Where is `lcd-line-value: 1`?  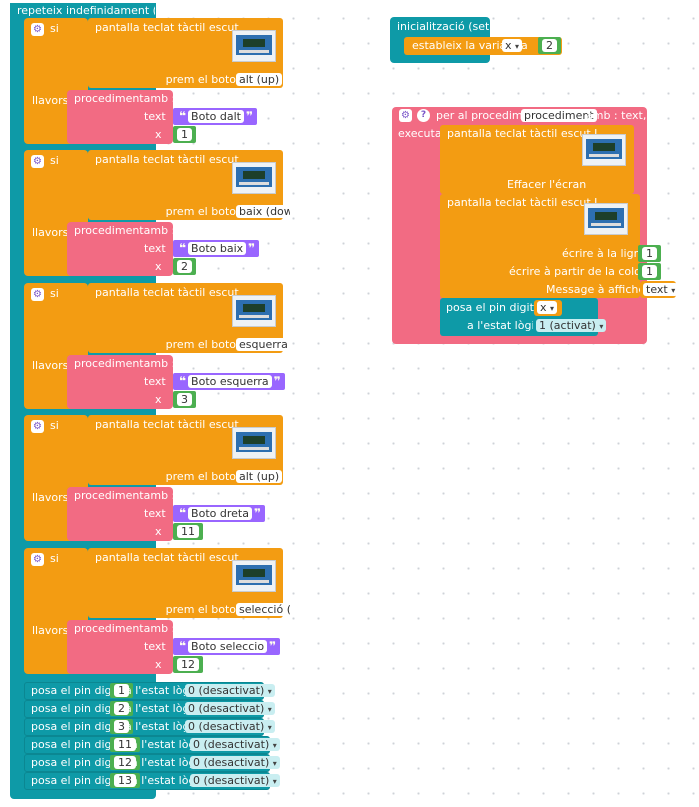
lcd-line-value: 1 is located at coordinates (649, 253).